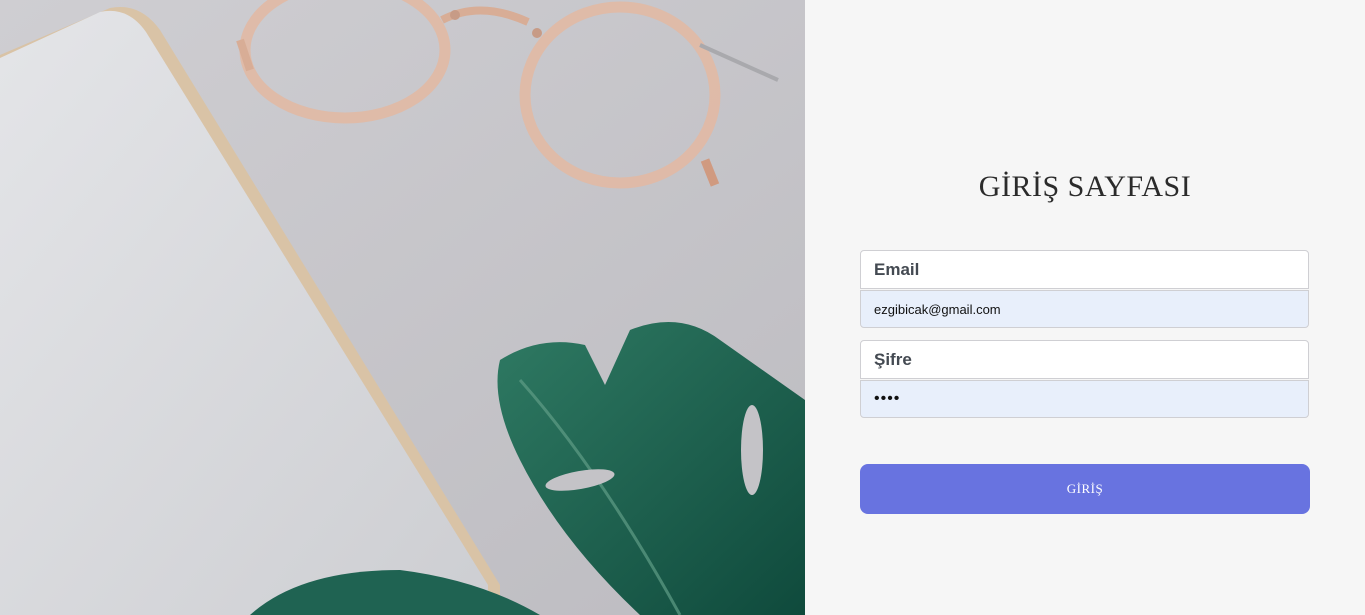 This screenshot has height=615, width=1365. What do you see at coordinates (1084, 269) in the screenshot?
I see `email-label: Email` at bounding box center [1084, 269].